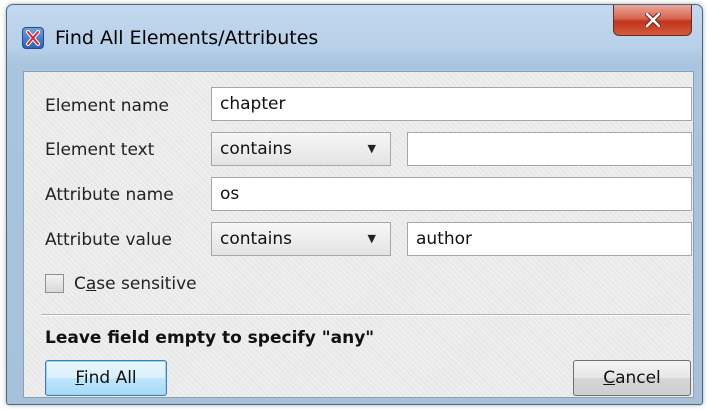 The height and width of the screenshot is (411, 709). What do you see at coordinates (33, 38) in the screenshot?
I see `xml-editor-x-icon` at bounding box center [33, 38].